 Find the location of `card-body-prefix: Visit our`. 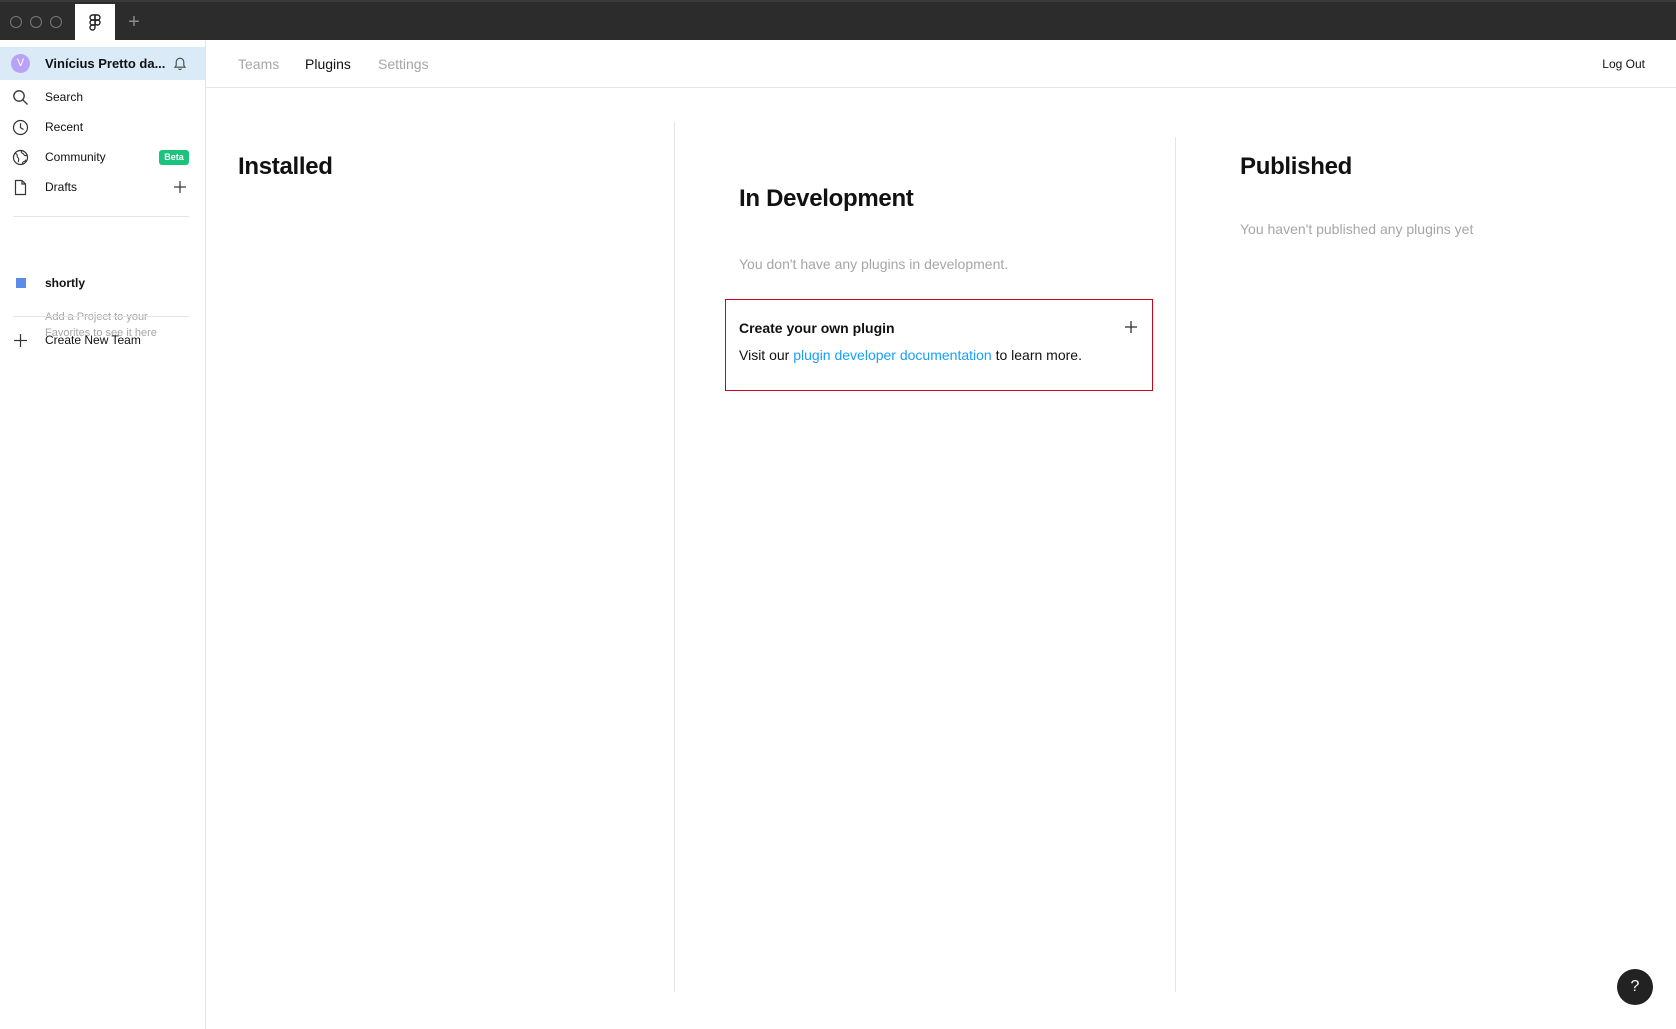

card-body-prefix: Visit our is located at coordinates (766, 355).